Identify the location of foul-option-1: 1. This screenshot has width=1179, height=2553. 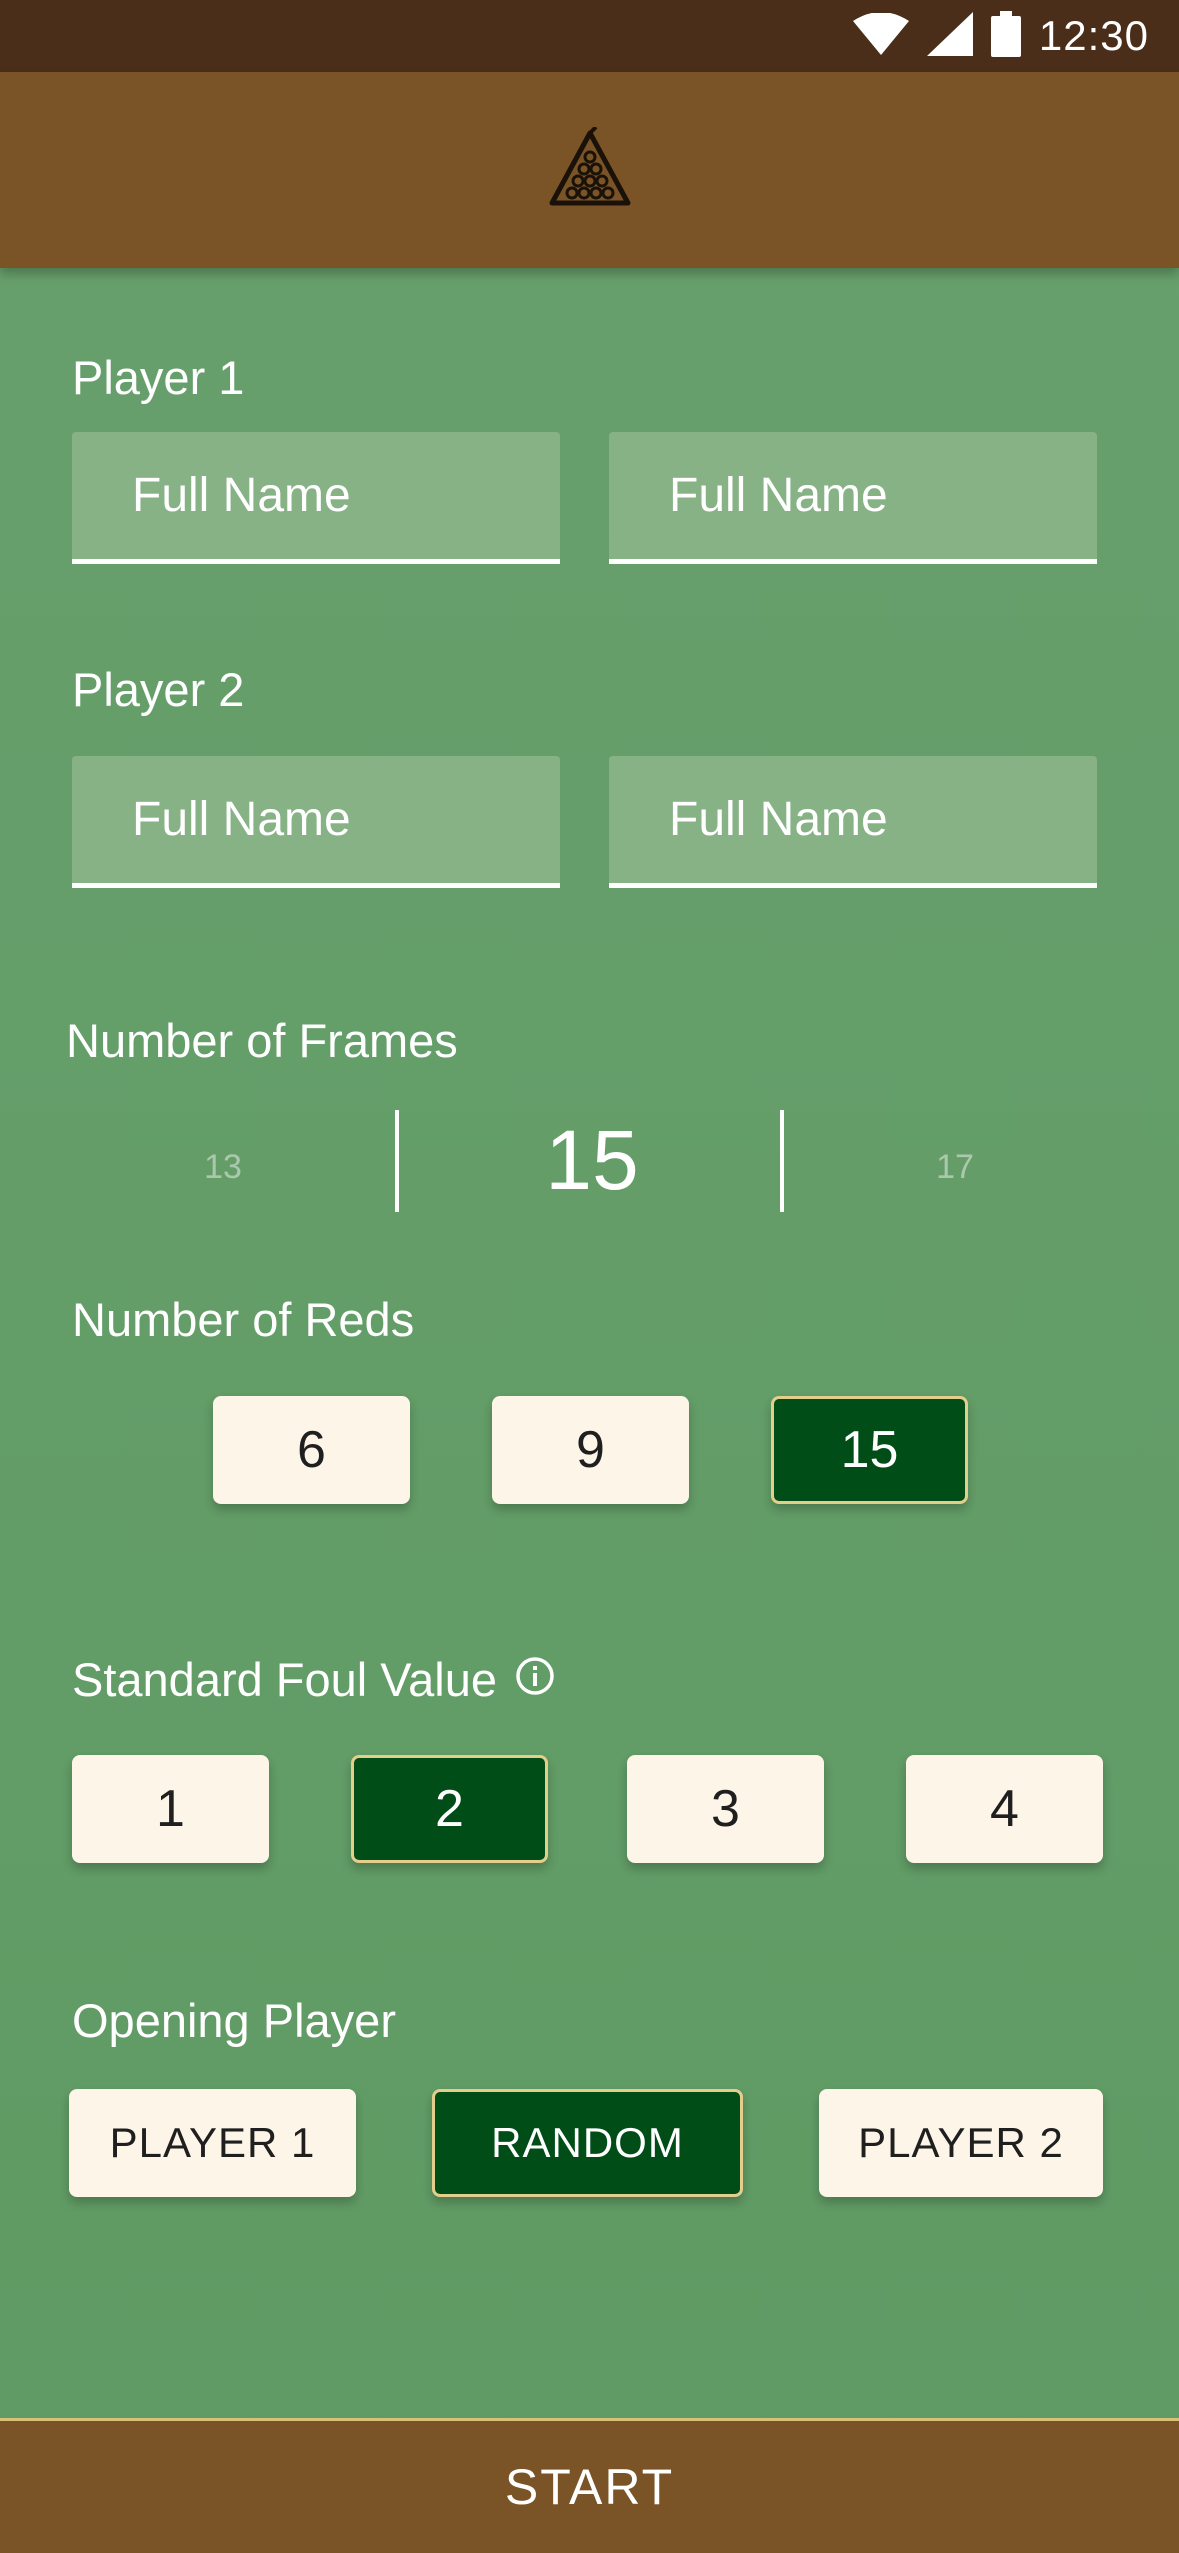
(170, 1809).